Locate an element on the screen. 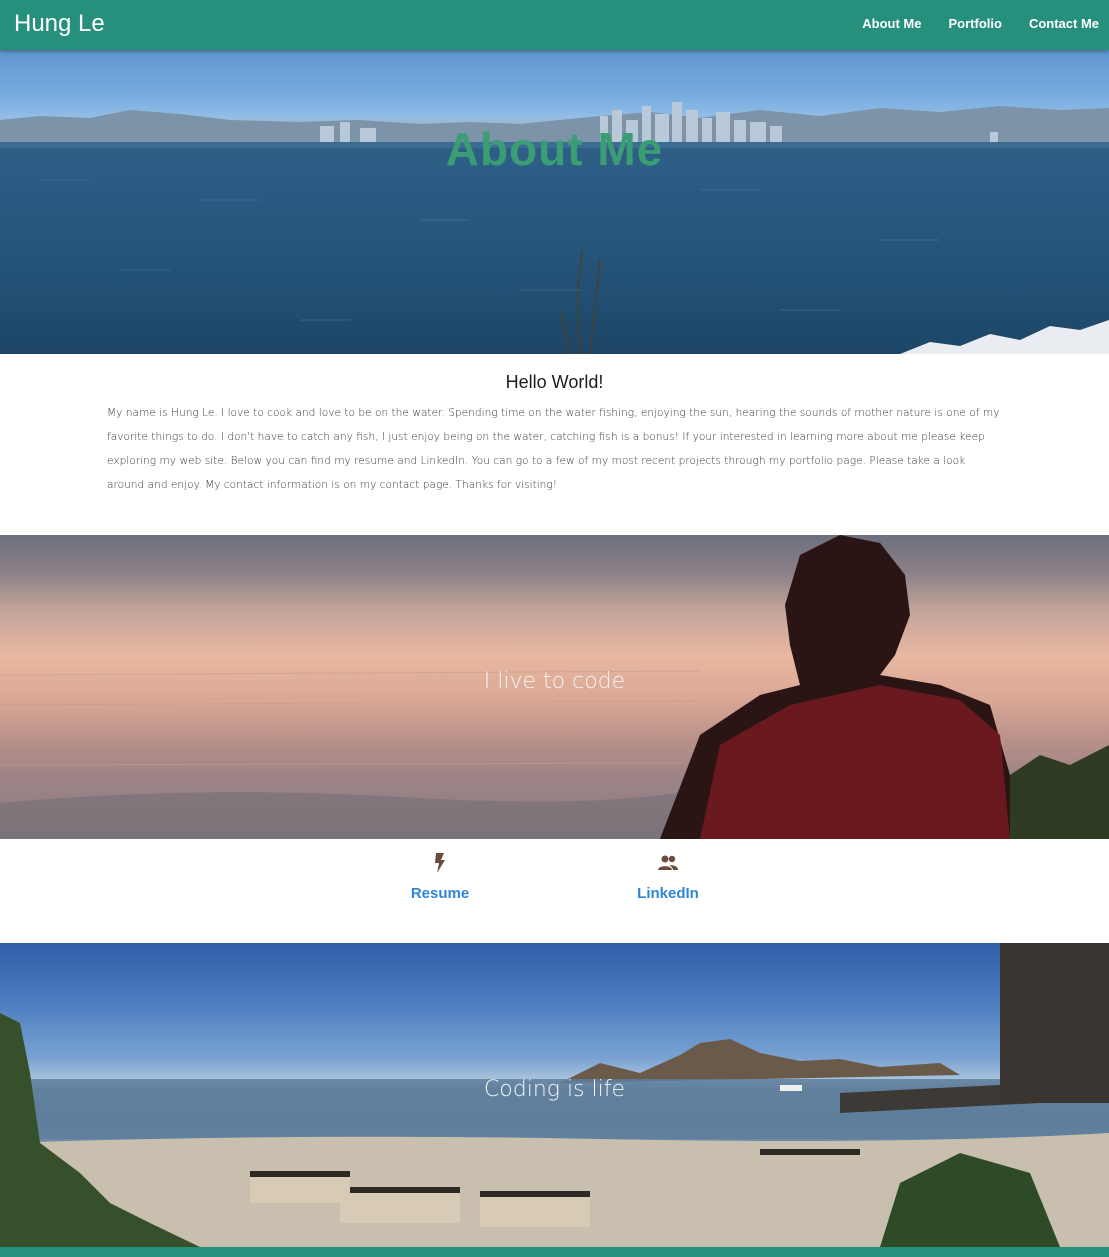 This screenshot has height=1257, width=1109. footer-bar is located at coordinates (554, 1252).